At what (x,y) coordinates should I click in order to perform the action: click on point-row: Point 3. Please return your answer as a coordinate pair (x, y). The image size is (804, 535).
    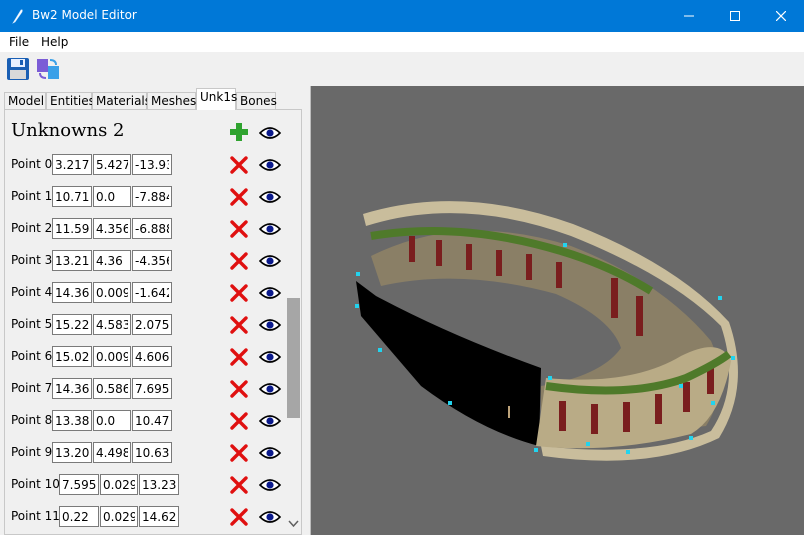
    Looking at the image, I should click on (145, 261).